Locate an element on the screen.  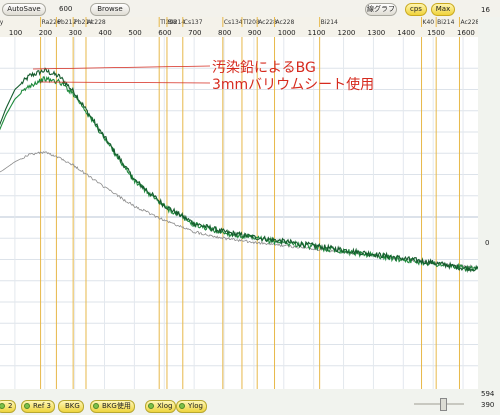
readout-line1: 594 is located at coordinates (488, 394).